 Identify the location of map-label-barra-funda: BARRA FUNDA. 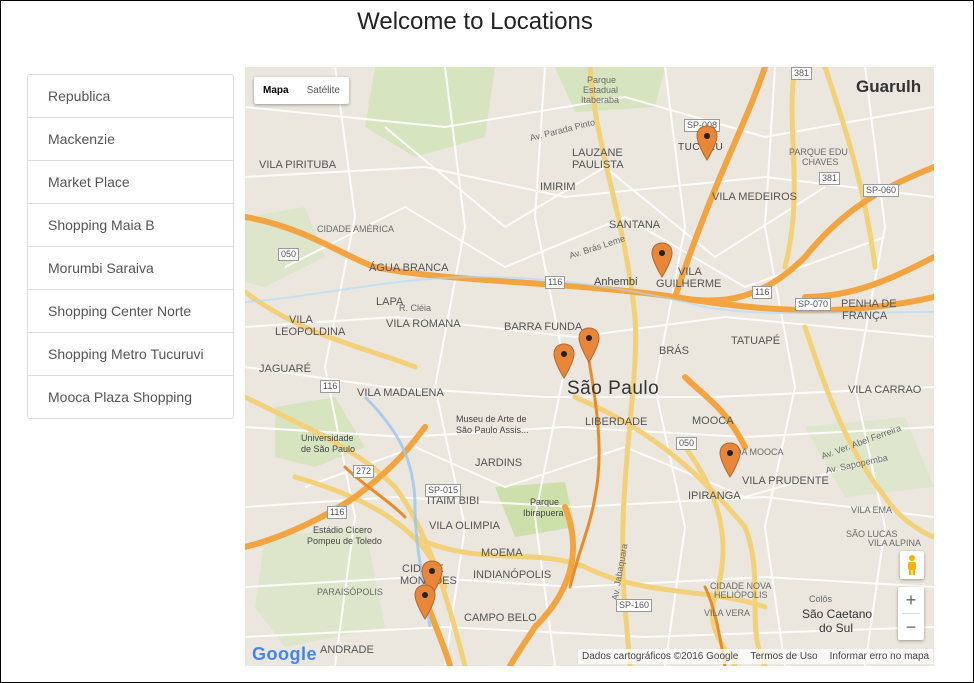
(543, 327).